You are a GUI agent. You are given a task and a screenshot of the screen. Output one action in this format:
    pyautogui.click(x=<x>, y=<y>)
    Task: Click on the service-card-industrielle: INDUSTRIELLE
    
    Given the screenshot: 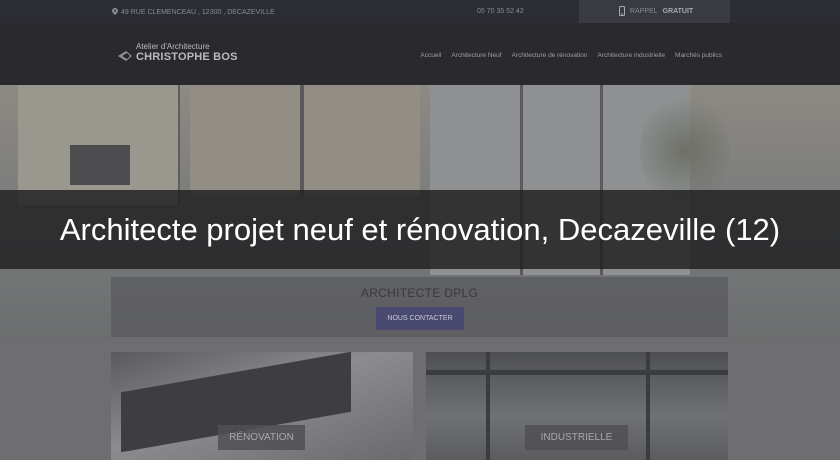 What is the action you would take?
    pyautogui.click(x=577, y=406)
    